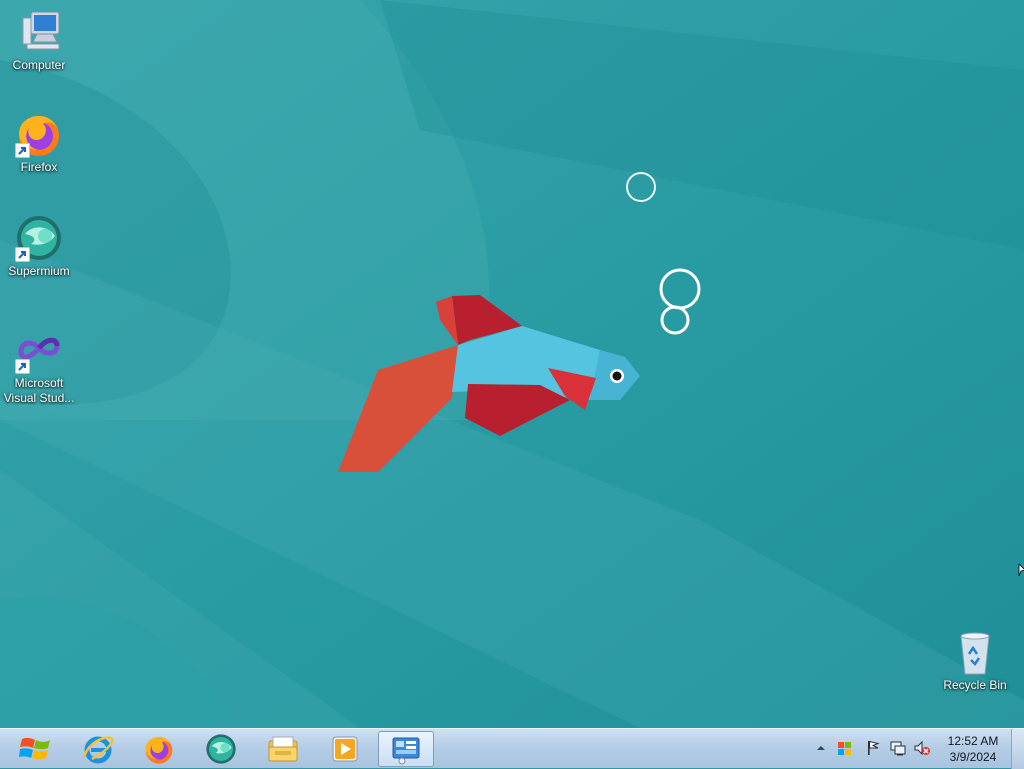 This screenshot has height=769, width=1024. I want to click on taskbar-internet-explorer, so click(98, 749).